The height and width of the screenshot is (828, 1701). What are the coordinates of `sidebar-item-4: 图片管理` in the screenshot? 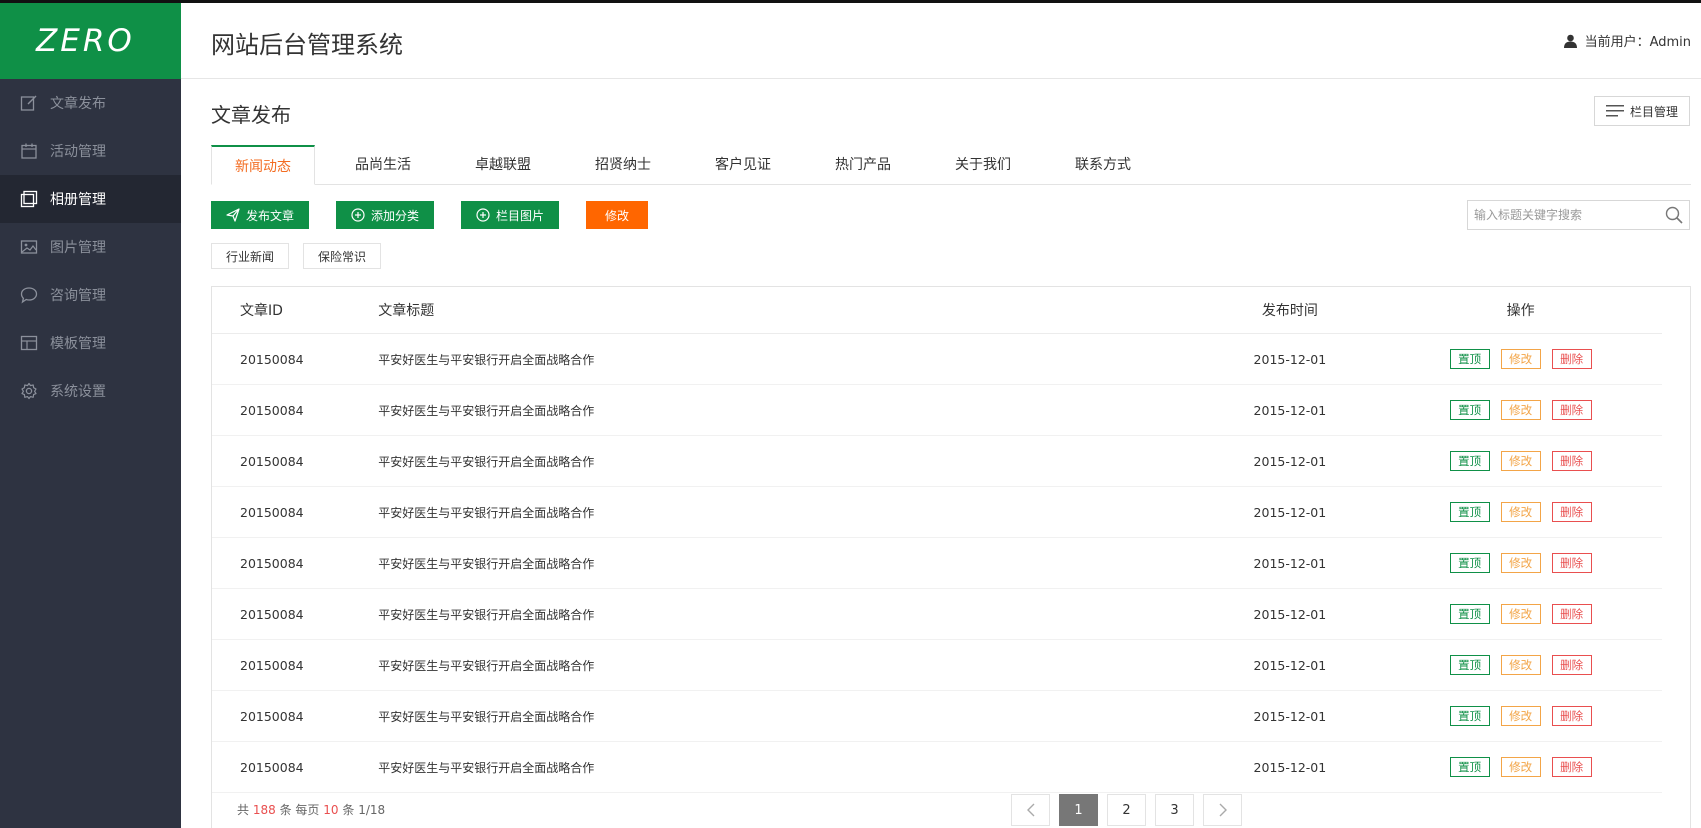 It's located at (90, 247).